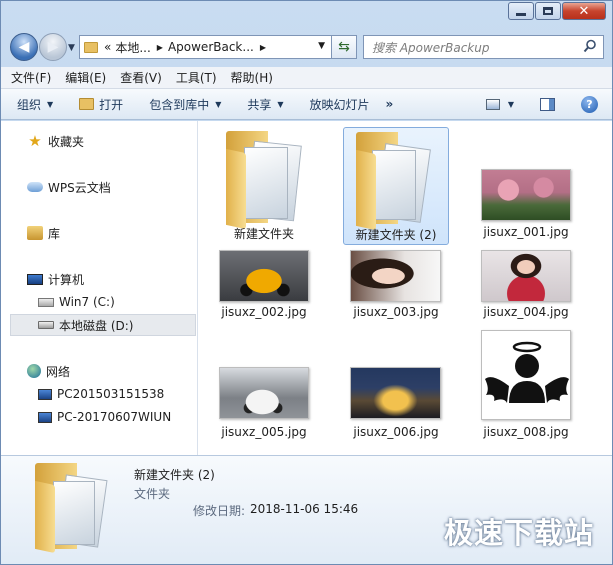 Image resolution: width=613 pixels, height=565 pixels. Describe the element at coordinates (107, 47) in the screenshot. I see `breadcrumb-overflow: «` at that location.